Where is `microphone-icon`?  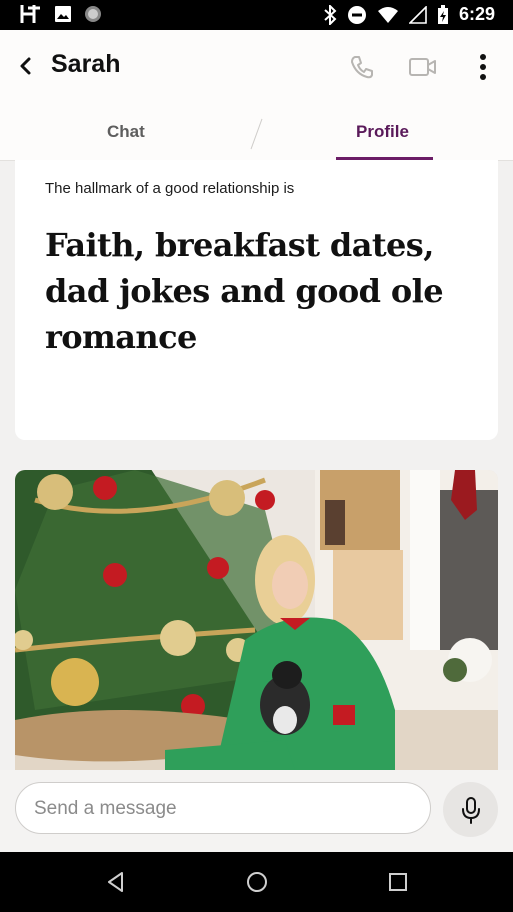
microphone-icon is located at coordinates (470, 810).